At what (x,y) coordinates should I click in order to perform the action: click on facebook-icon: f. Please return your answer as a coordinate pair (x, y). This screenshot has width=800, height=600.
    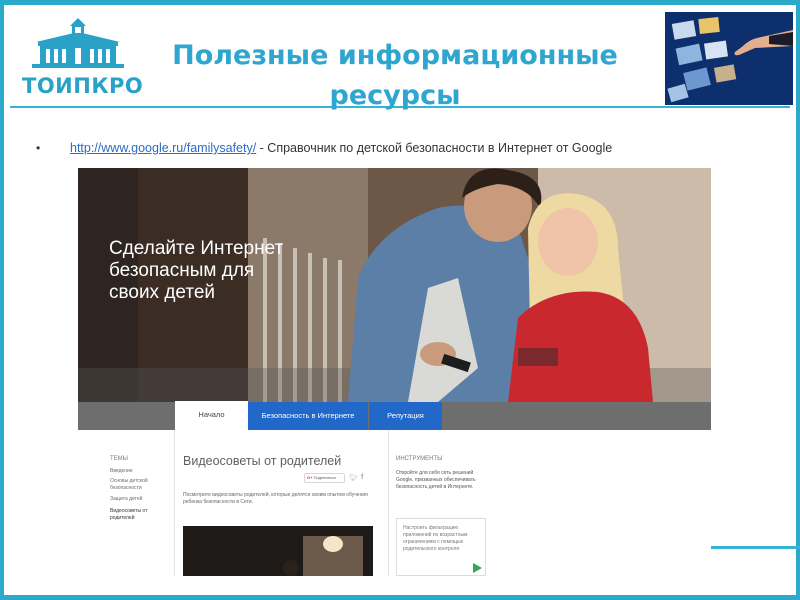
    Looking at the image, I should click on (362, 477).